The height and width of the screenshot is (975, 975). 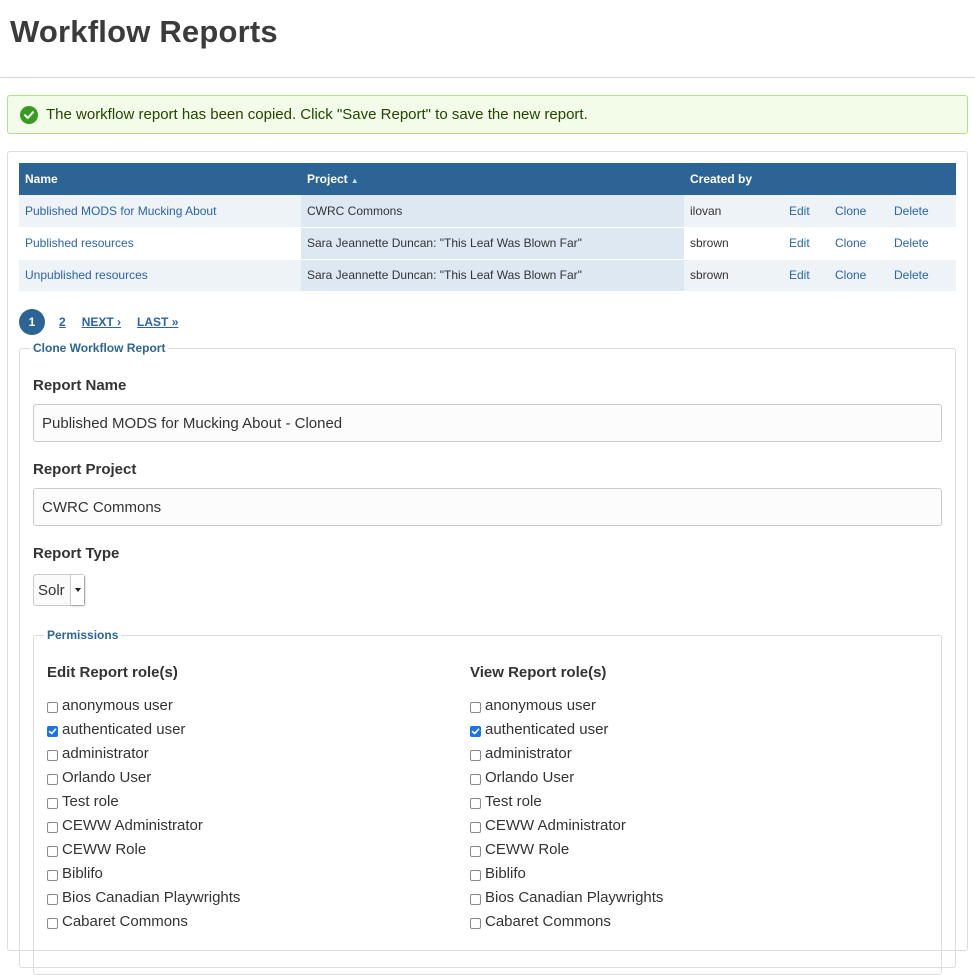 I want to click on pager-last: LAST », so click(x=157, y=322).